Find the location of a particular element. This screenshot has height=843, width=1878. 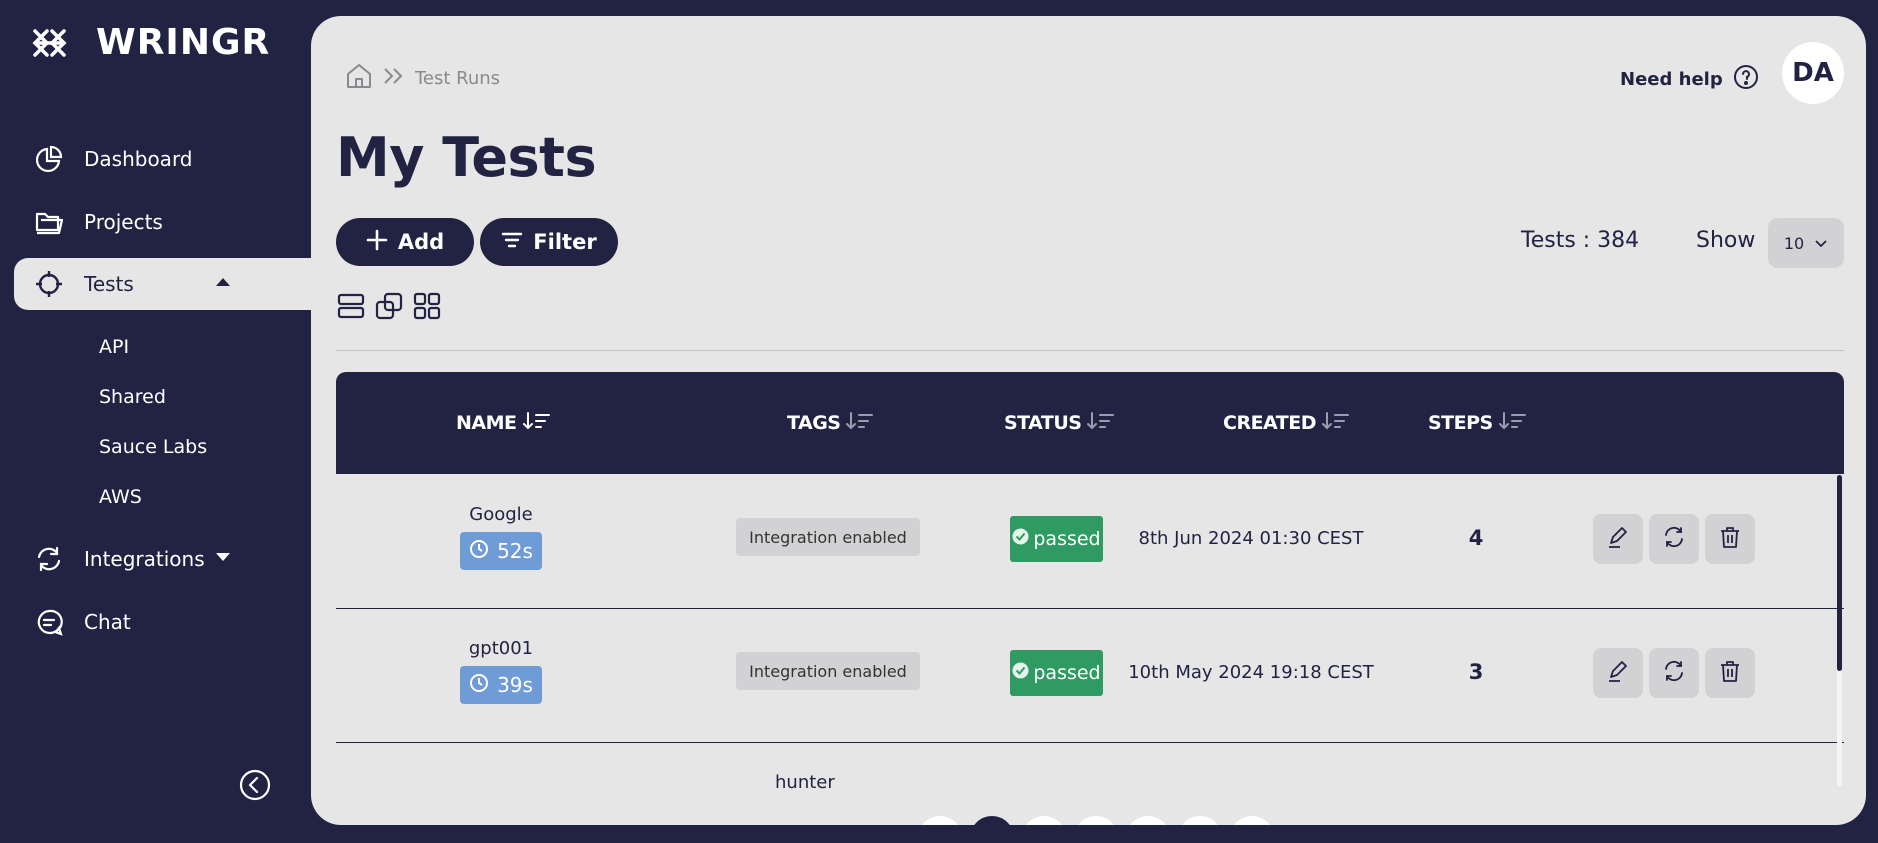

duration-badge: 39s is located at coordinates (501, 685).